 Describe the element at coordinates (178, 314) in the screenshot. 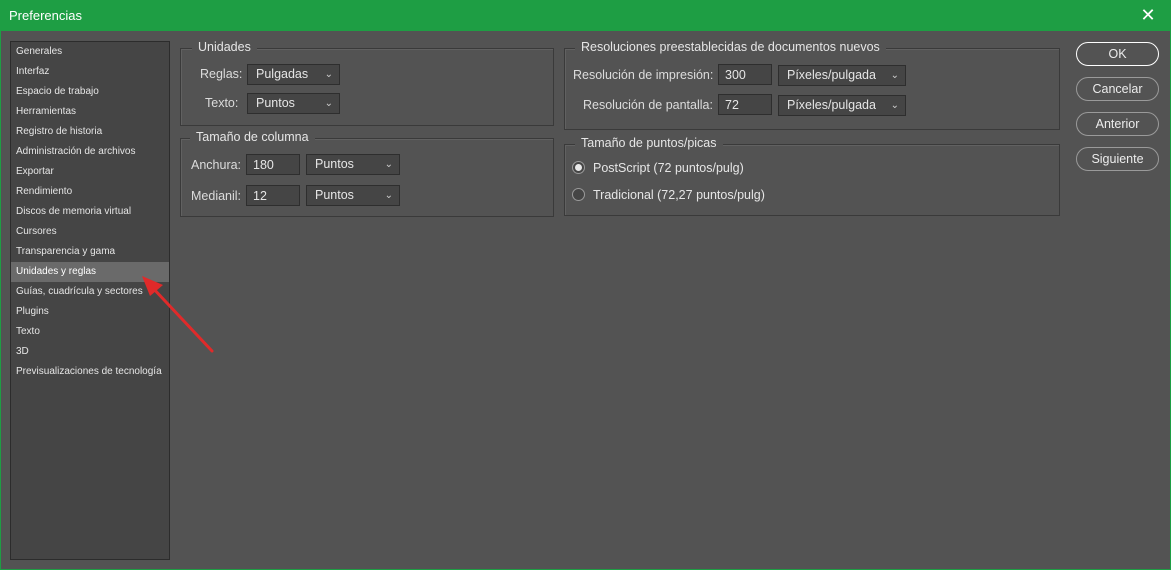

I see `red-arrow-annotation` at that location.